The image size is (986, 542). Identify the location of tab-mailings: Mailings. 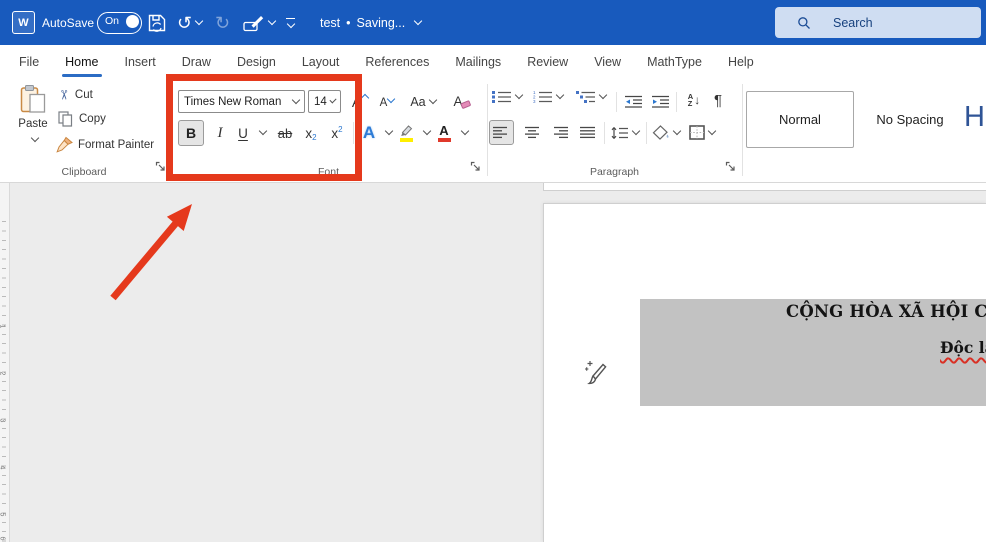
(478, 61).